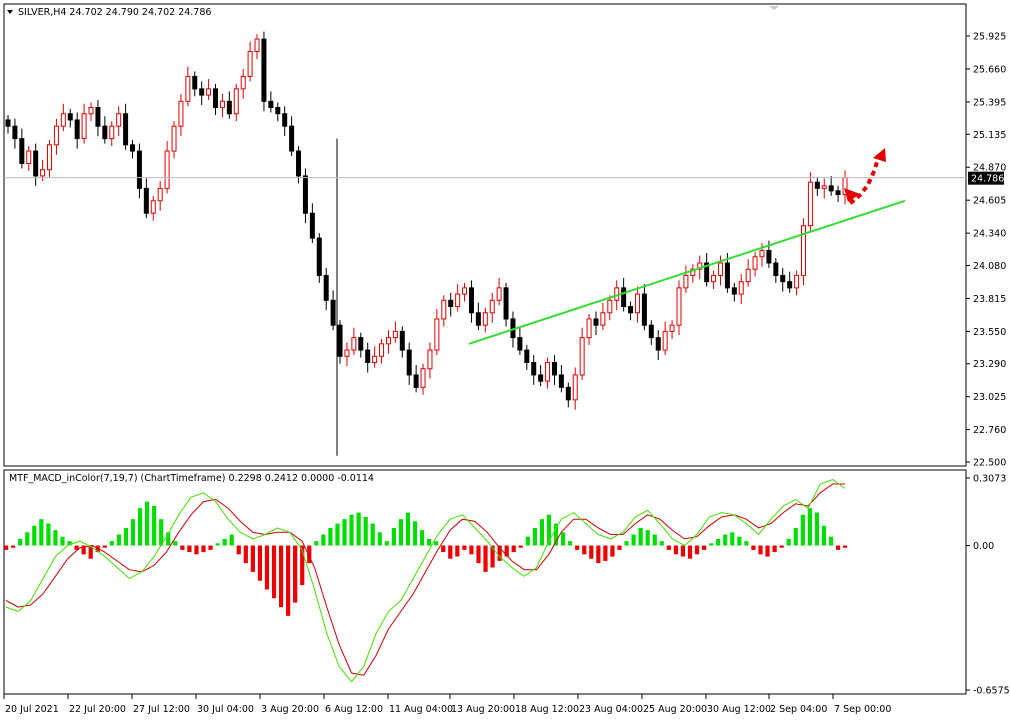 The width and height of the screenshot is (1010, 722). I want to click on symbol-header: SILVER,H4 24.702 24.790 24.702 24.786, so click(114, 12).